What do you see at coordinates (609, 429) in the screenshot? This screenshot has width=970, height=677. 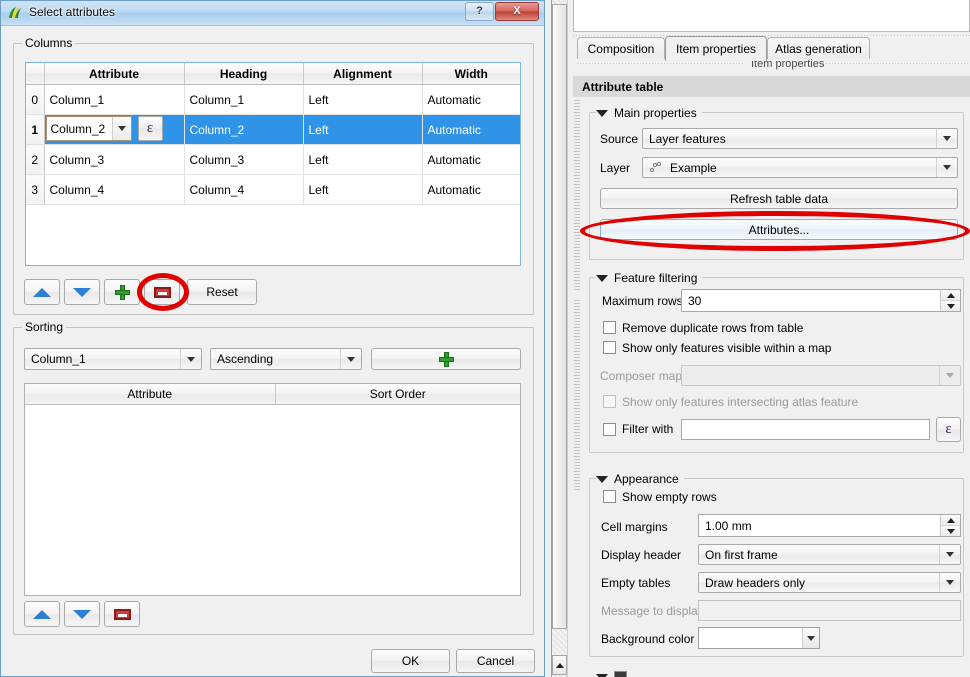 I see `filter-with-checkbox` at bounding box center [609, 429].